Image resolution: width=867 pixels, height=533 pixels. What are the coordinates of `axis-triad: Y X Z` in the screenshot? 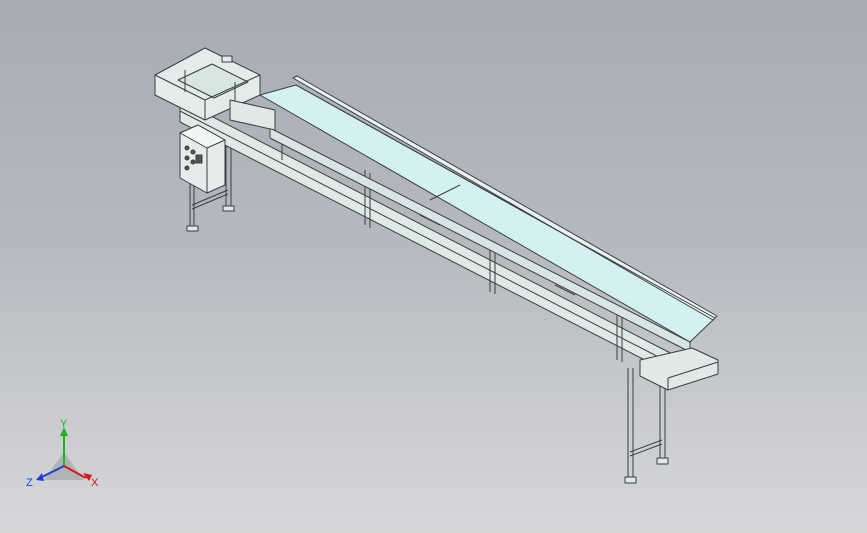 It's located at (64, 457).